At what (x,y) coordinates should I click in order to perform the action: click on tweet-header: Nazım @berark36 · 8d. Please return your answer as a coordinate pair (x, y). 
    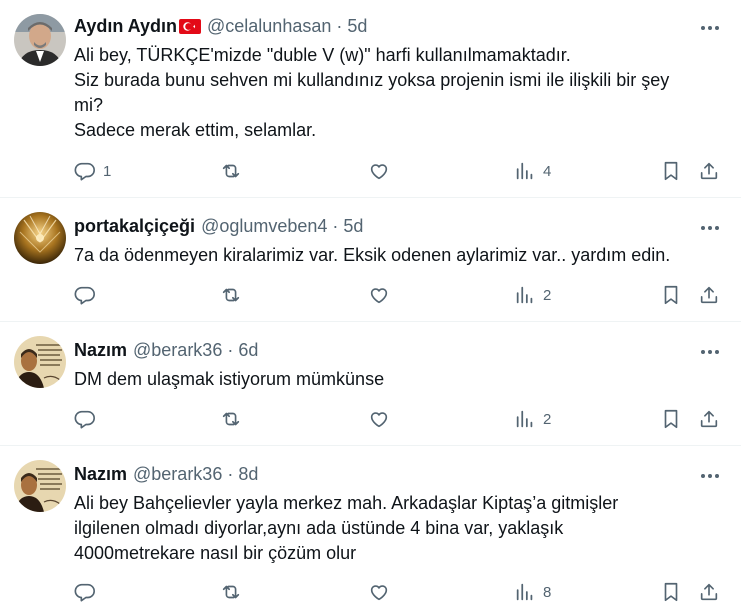
    Looking at the image, I should click on (166, 474).